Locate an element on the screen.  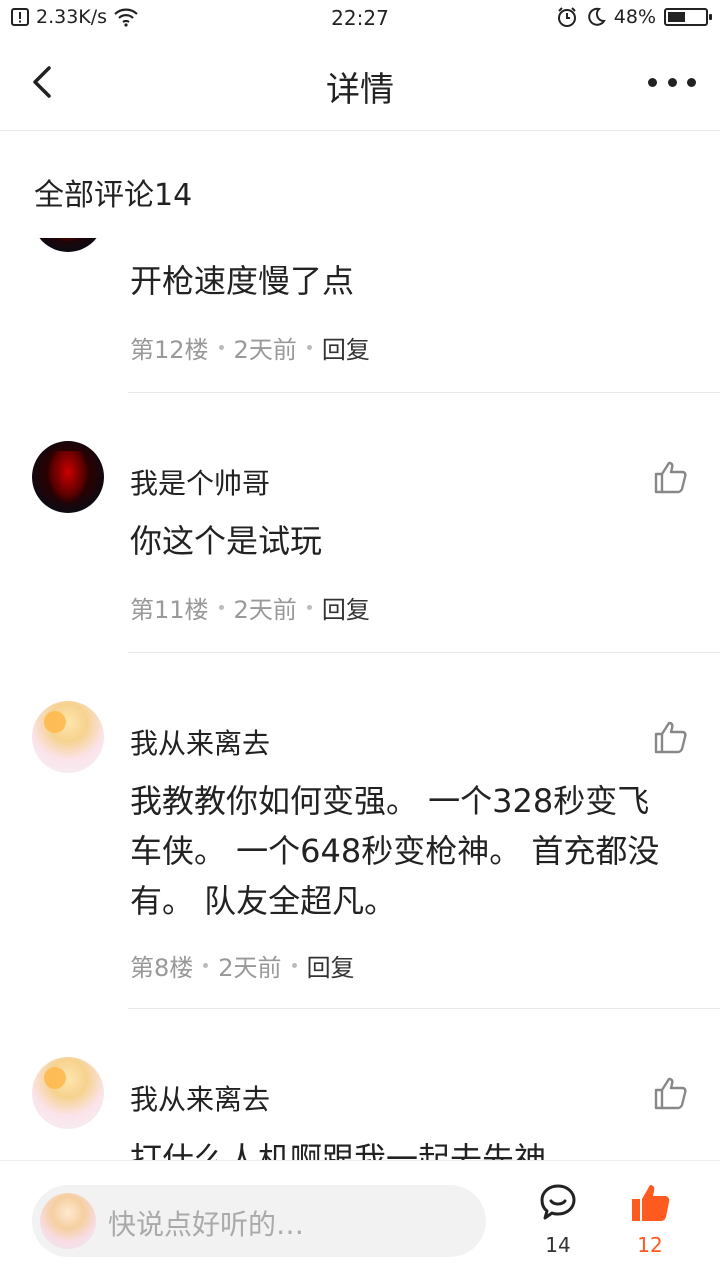
like-button: 12 is located at coordinates (650, 1219).